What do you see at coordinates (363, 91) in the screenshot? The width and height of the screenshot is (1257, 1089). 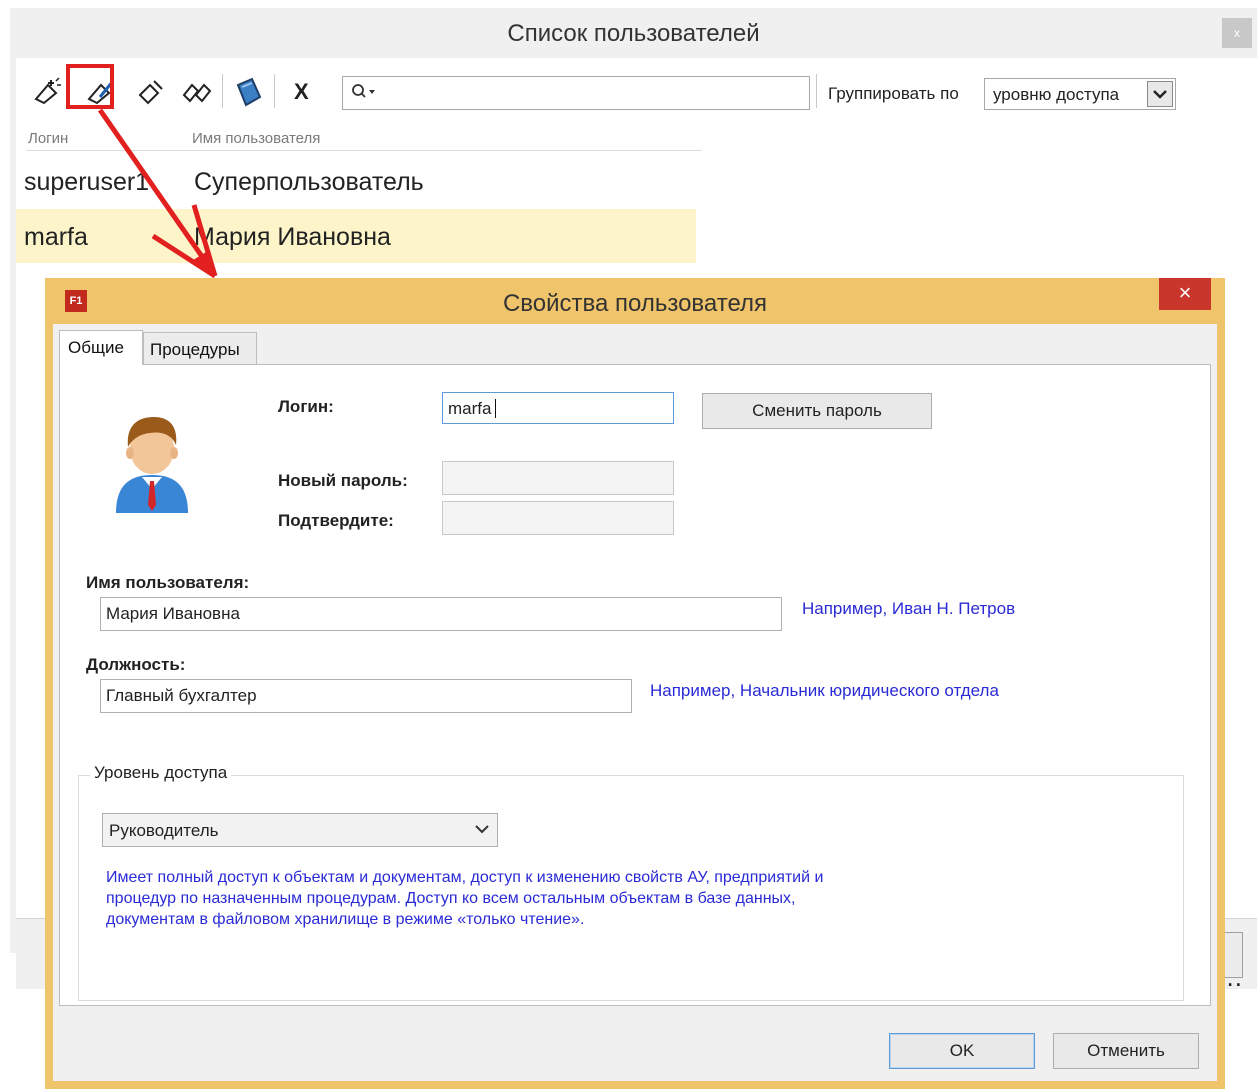 I see `search-icon` at bounding box center [363, 91].